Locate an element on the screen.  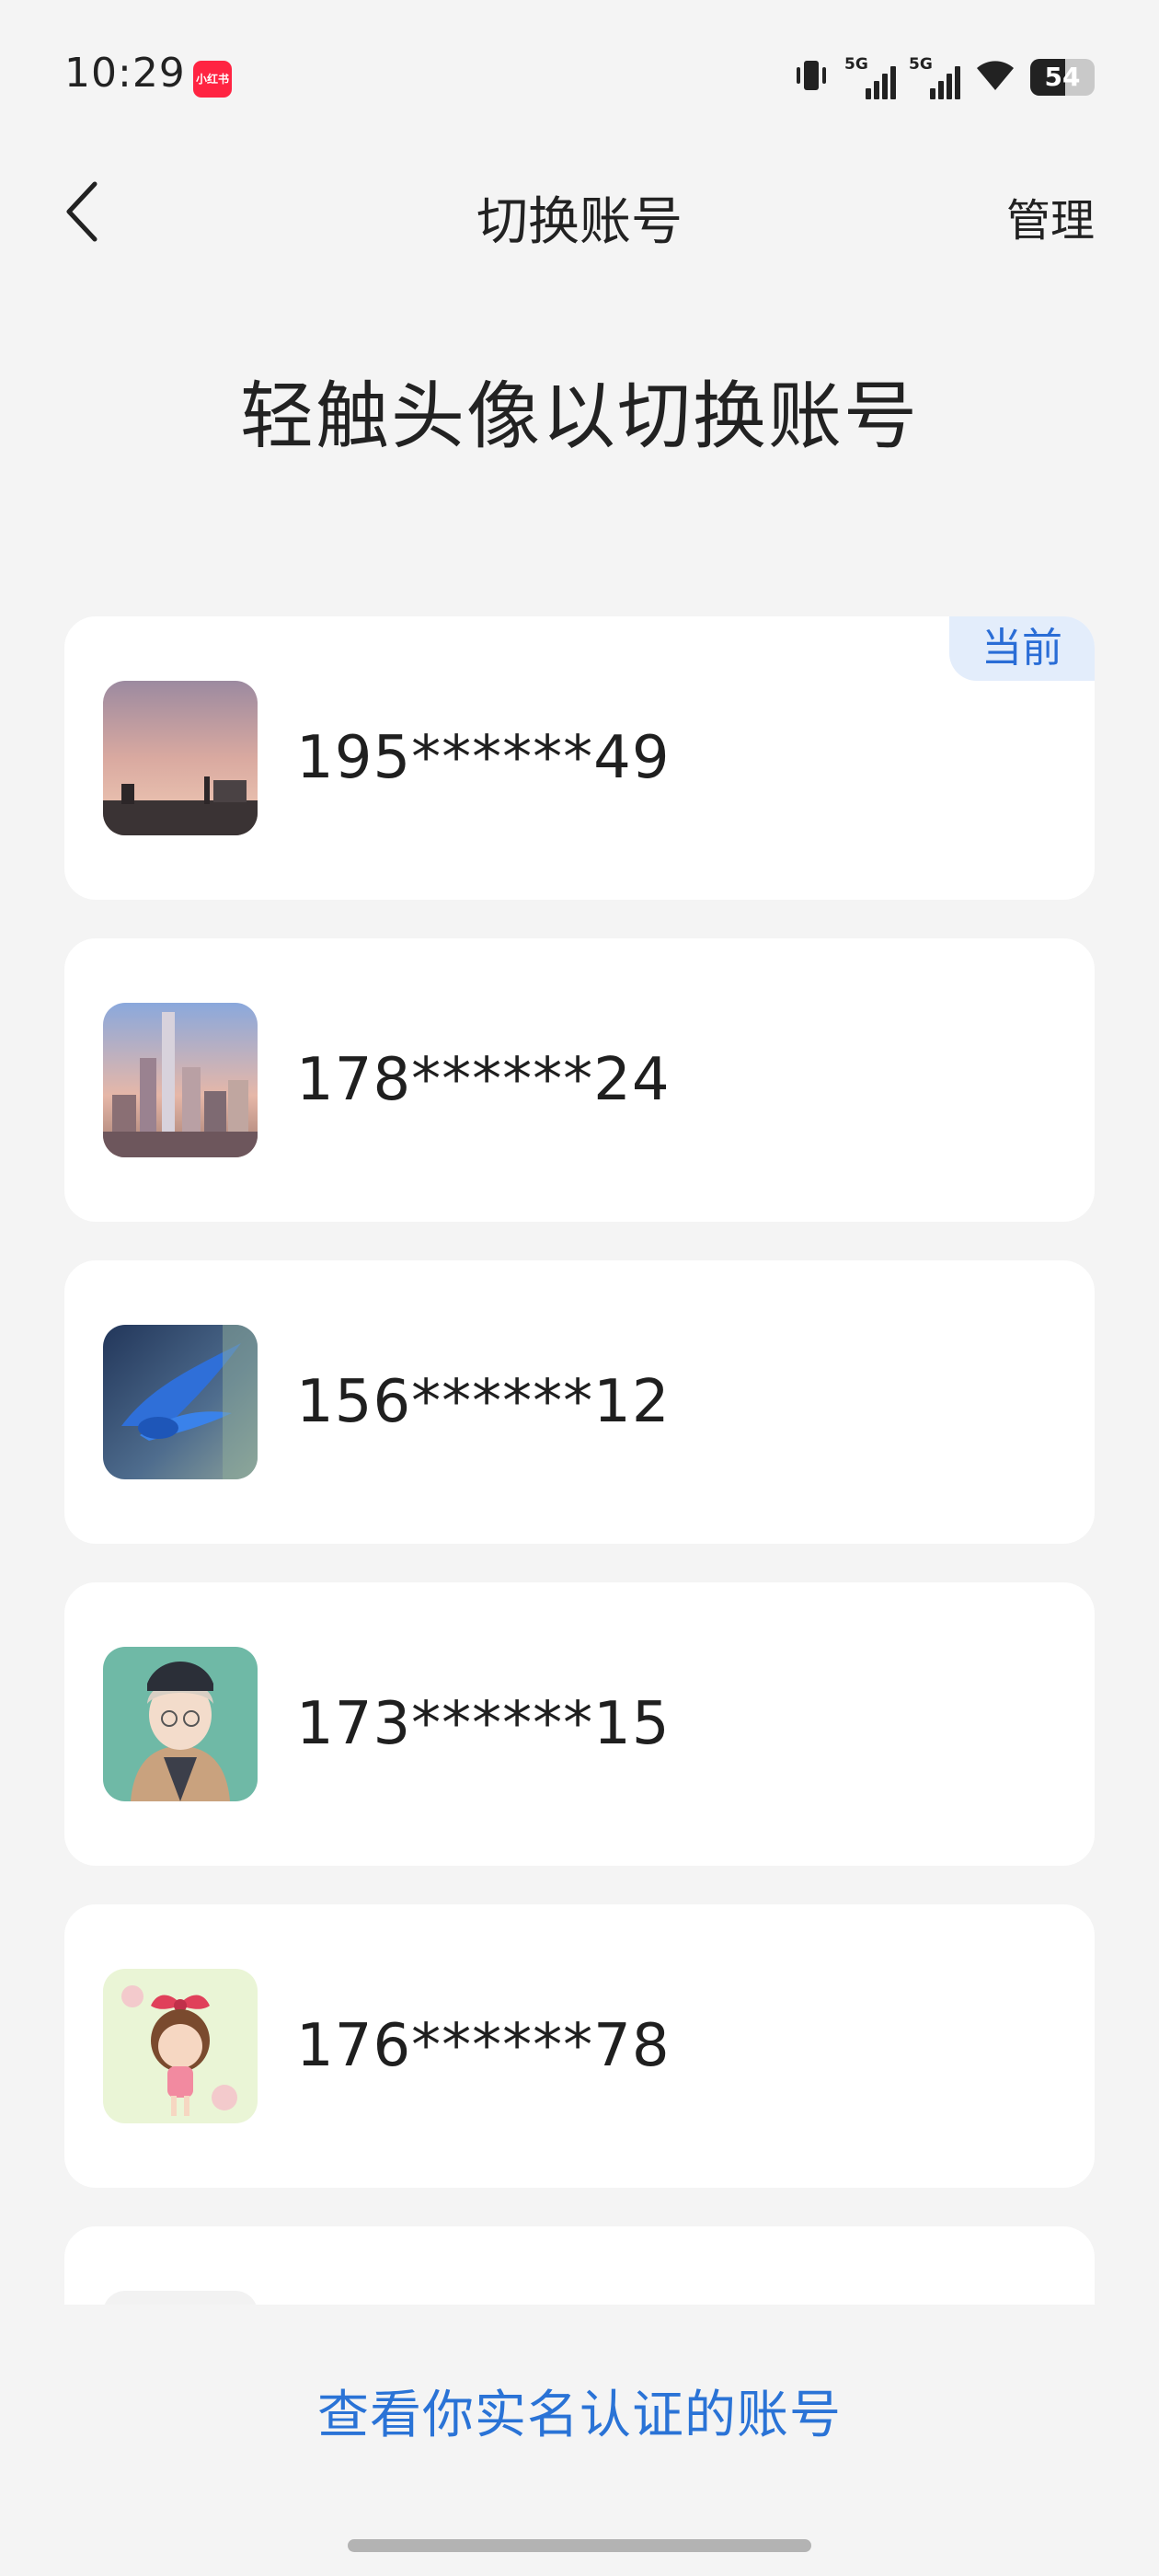
page-title: 切换账号 is located at coordinates (579, 222).